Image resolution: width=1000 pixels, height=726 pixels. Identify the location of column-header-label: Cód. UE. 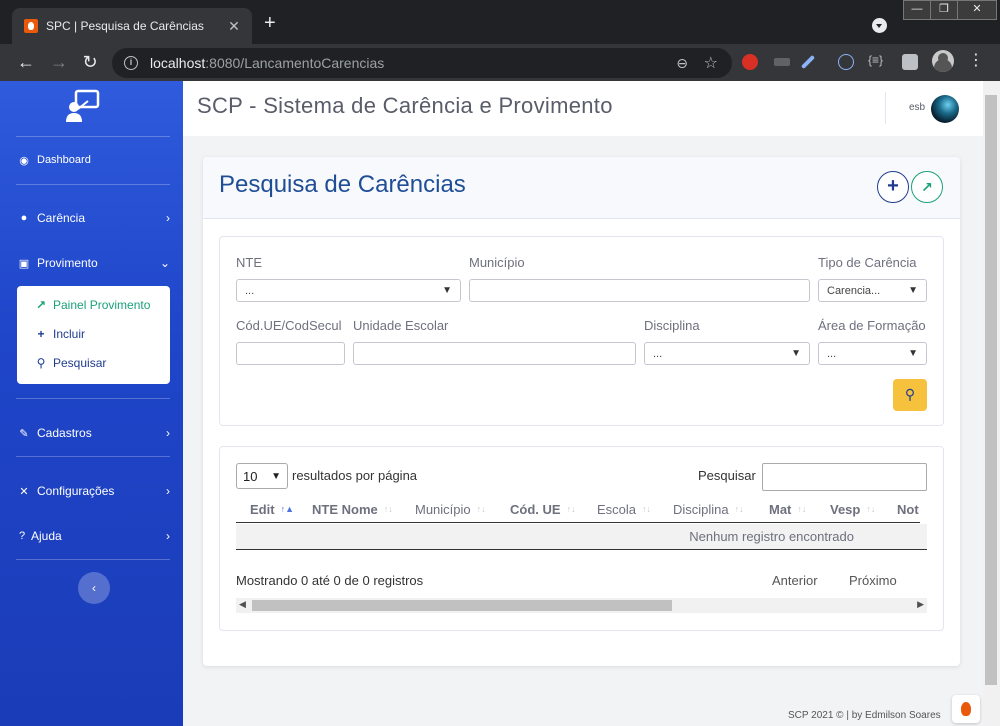
(535, 509).